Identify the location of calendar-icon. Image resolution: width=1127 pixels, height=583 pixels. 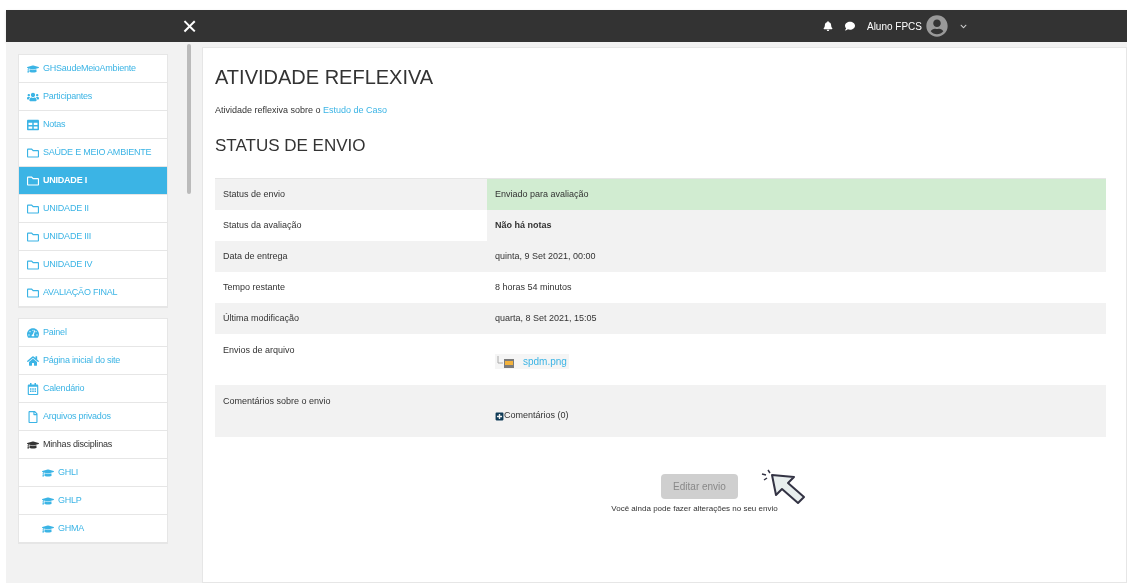
(33, 388).